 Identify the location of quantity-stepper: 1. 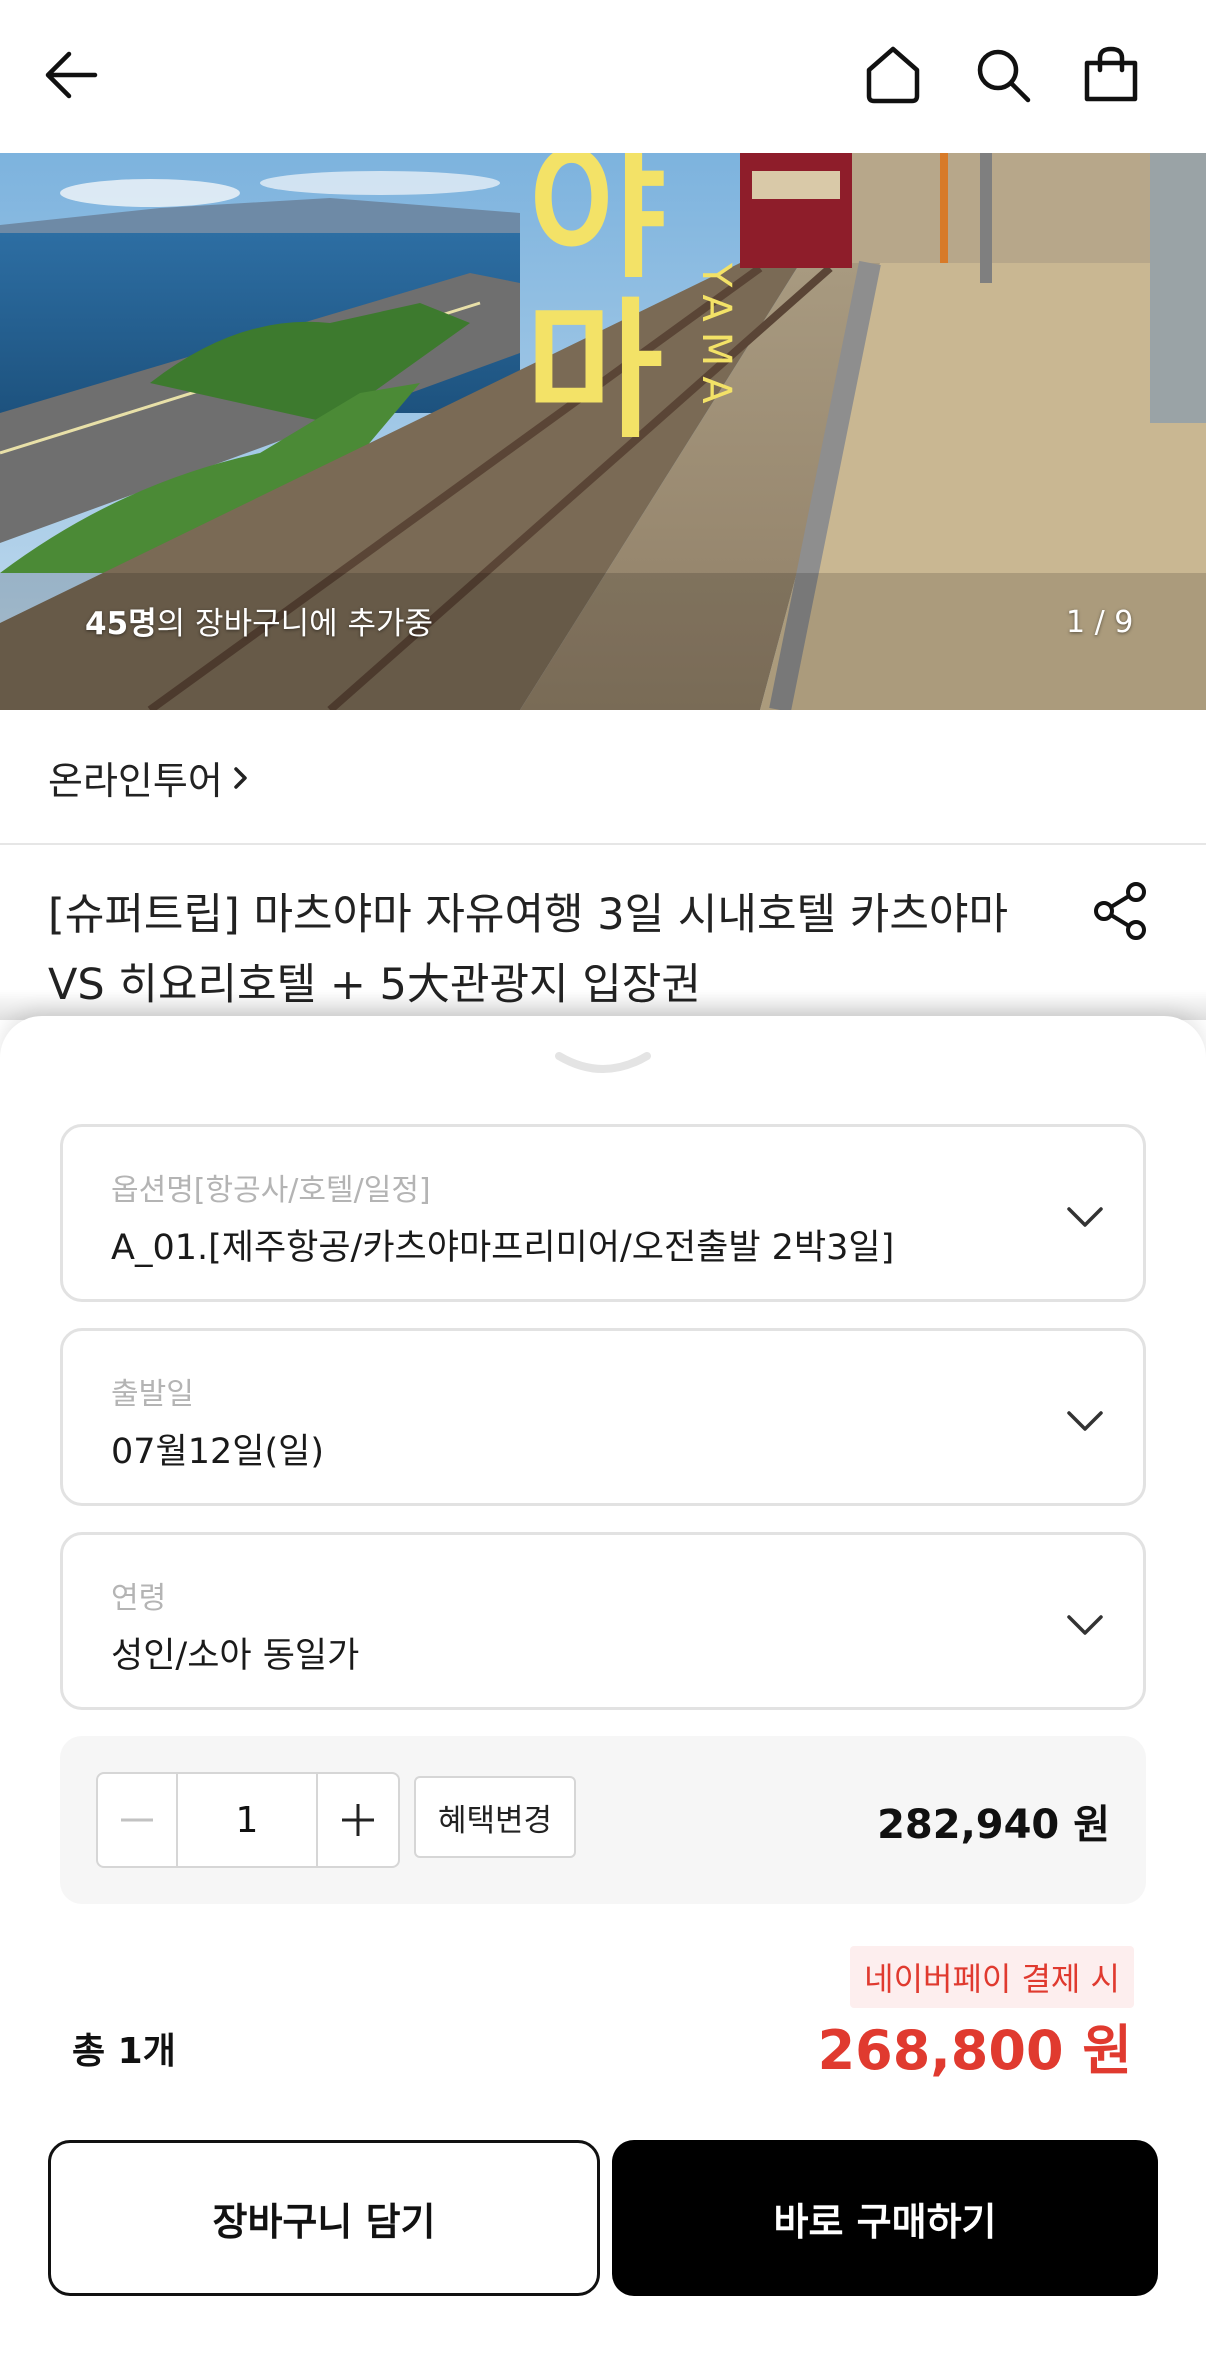
(248, 1820).